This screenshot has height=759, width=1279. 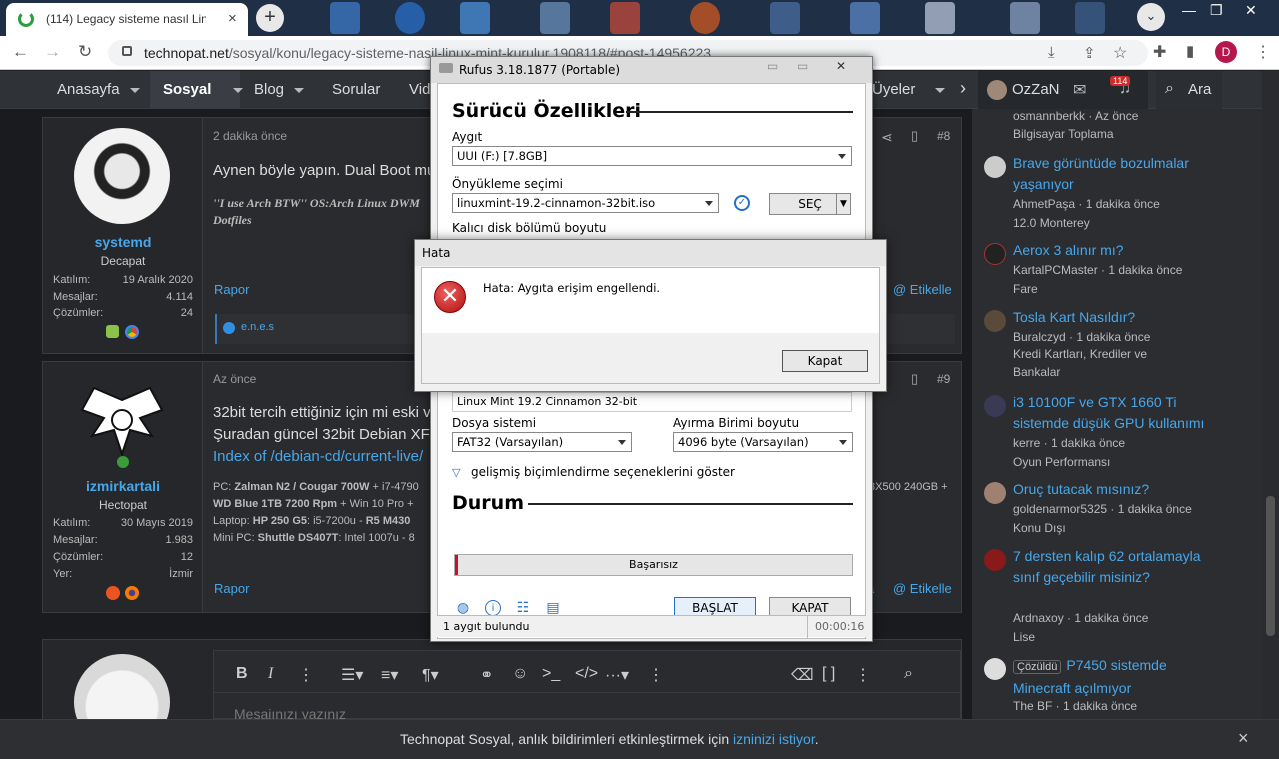 I want to click on tab-close-icon: ×, so click(x=232, y=18).